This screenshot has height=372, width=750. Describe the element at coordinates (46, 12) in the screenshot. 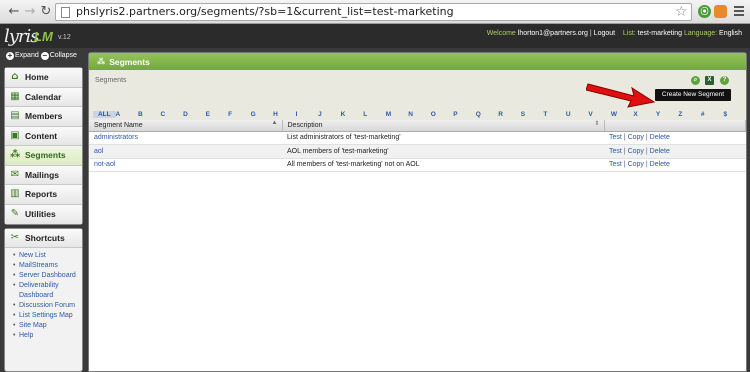

I see `reload-icon: ↻` at that location.